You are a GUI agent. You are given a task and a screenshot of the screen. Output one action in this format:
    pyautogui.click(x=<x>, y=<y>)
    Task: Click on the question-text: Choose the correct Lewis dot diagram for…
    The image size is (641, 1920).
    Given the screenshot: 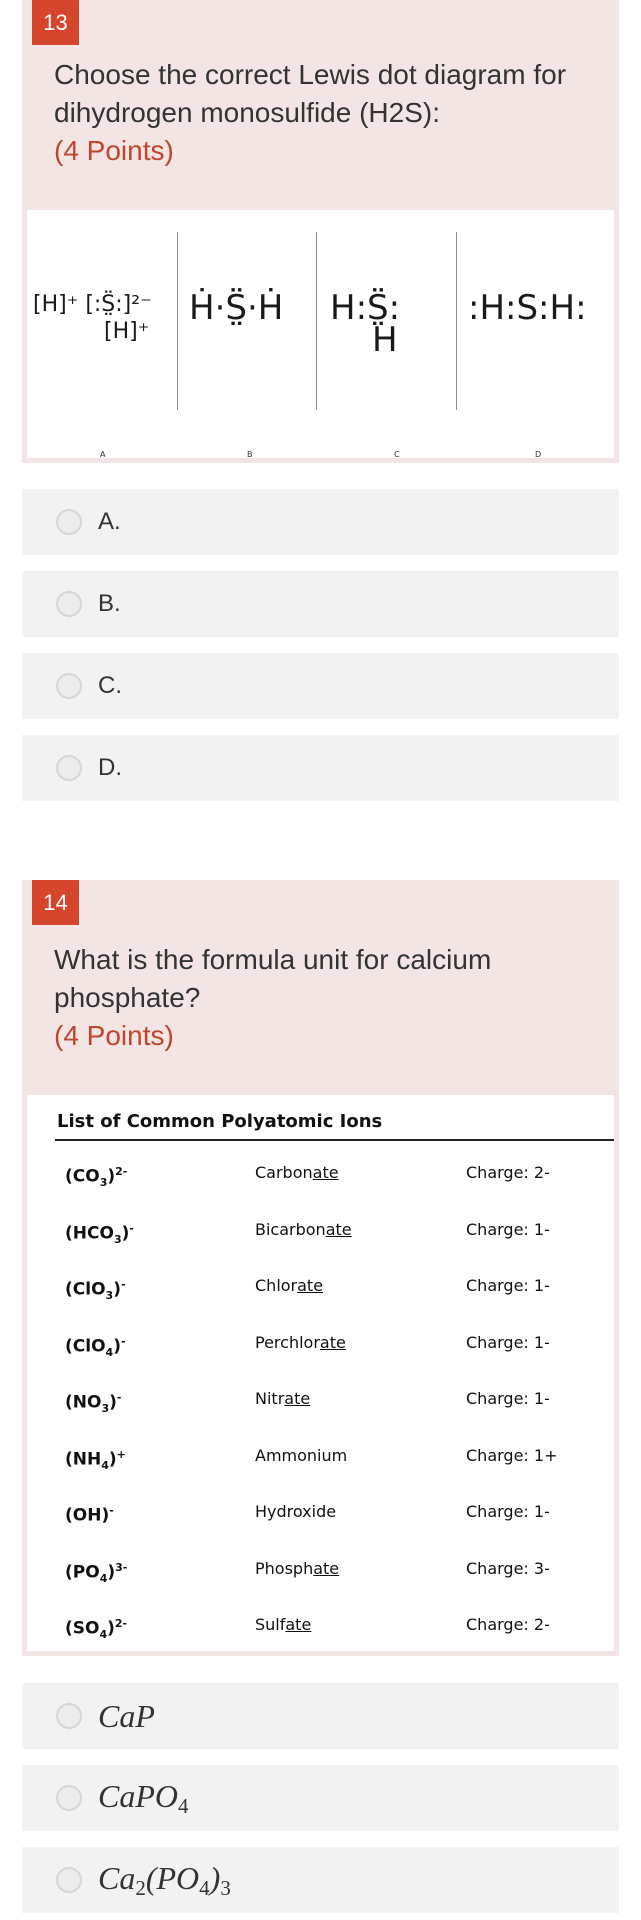 What is the action you would take?
    pyautogui.click(x=310, y=93)
    